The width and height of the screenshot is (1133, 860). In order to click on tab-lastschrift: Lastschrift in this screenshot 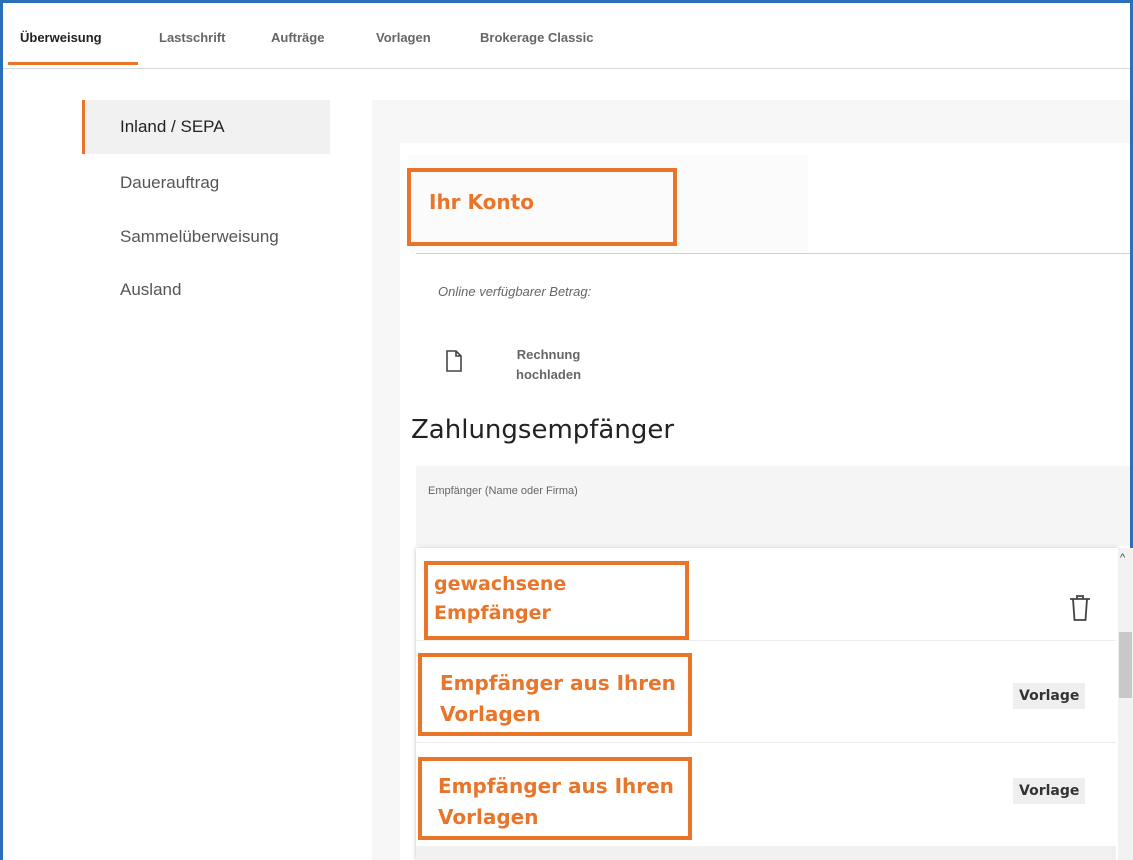, I will do `click(192, 37)`.